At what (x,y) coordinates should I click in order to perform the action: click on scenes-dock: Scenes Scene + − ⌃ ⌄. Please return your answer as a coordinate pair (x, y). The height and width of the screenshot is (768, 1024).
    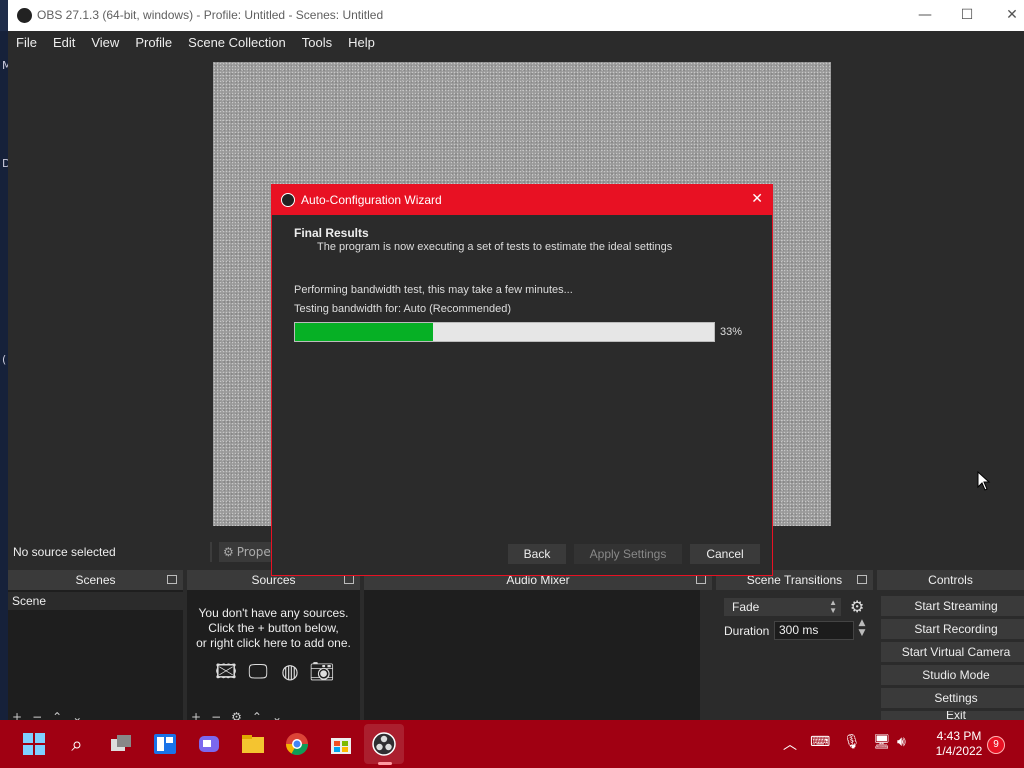
    Looking at the image, I should click on (95, 647).